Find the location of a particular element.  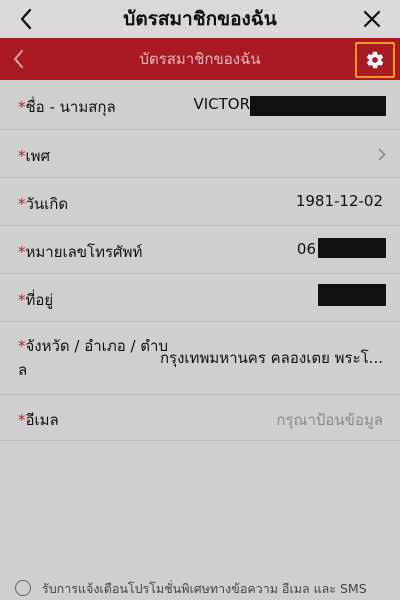

email-input: กรุณาป้อนข้อมูล is located at coordinates (329, 420).